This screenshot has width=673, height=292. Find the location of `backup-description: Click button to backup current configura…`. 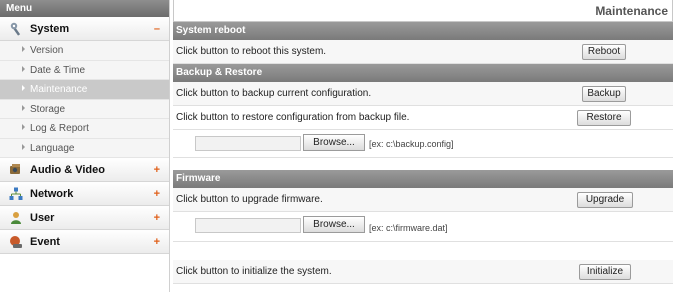

backup-description: Click button to backup current configura… is located at coordinates (274, 93).